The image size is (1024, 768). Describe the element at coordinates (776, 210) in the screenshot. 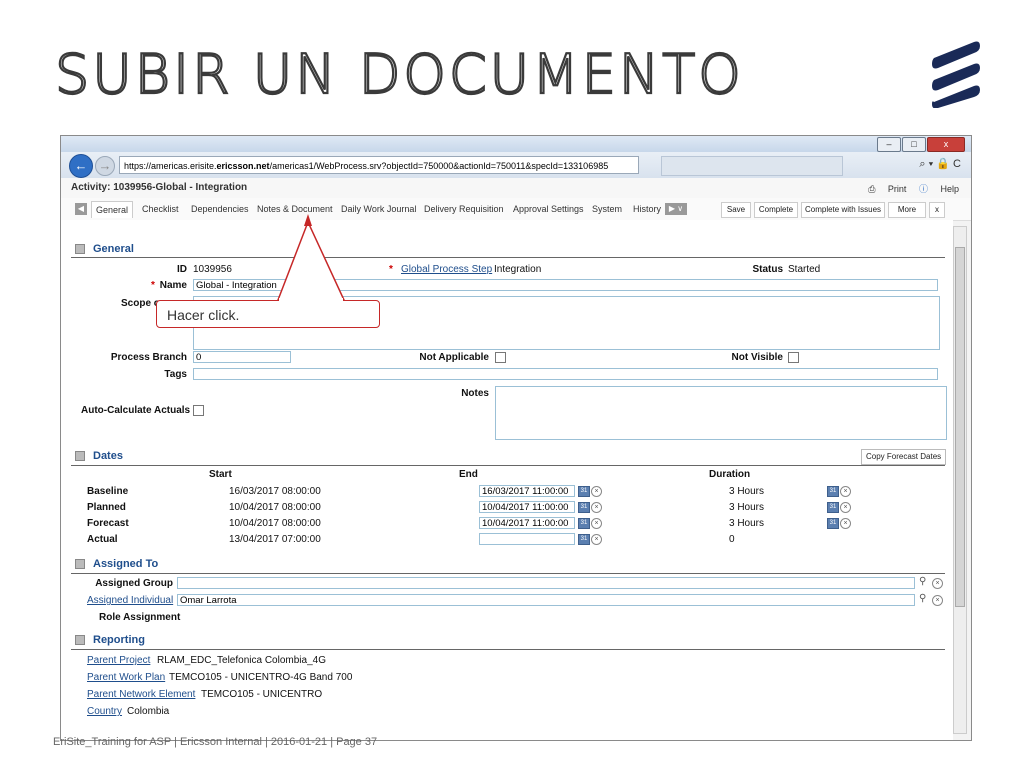

I see `complete-button: Complete` at that location.